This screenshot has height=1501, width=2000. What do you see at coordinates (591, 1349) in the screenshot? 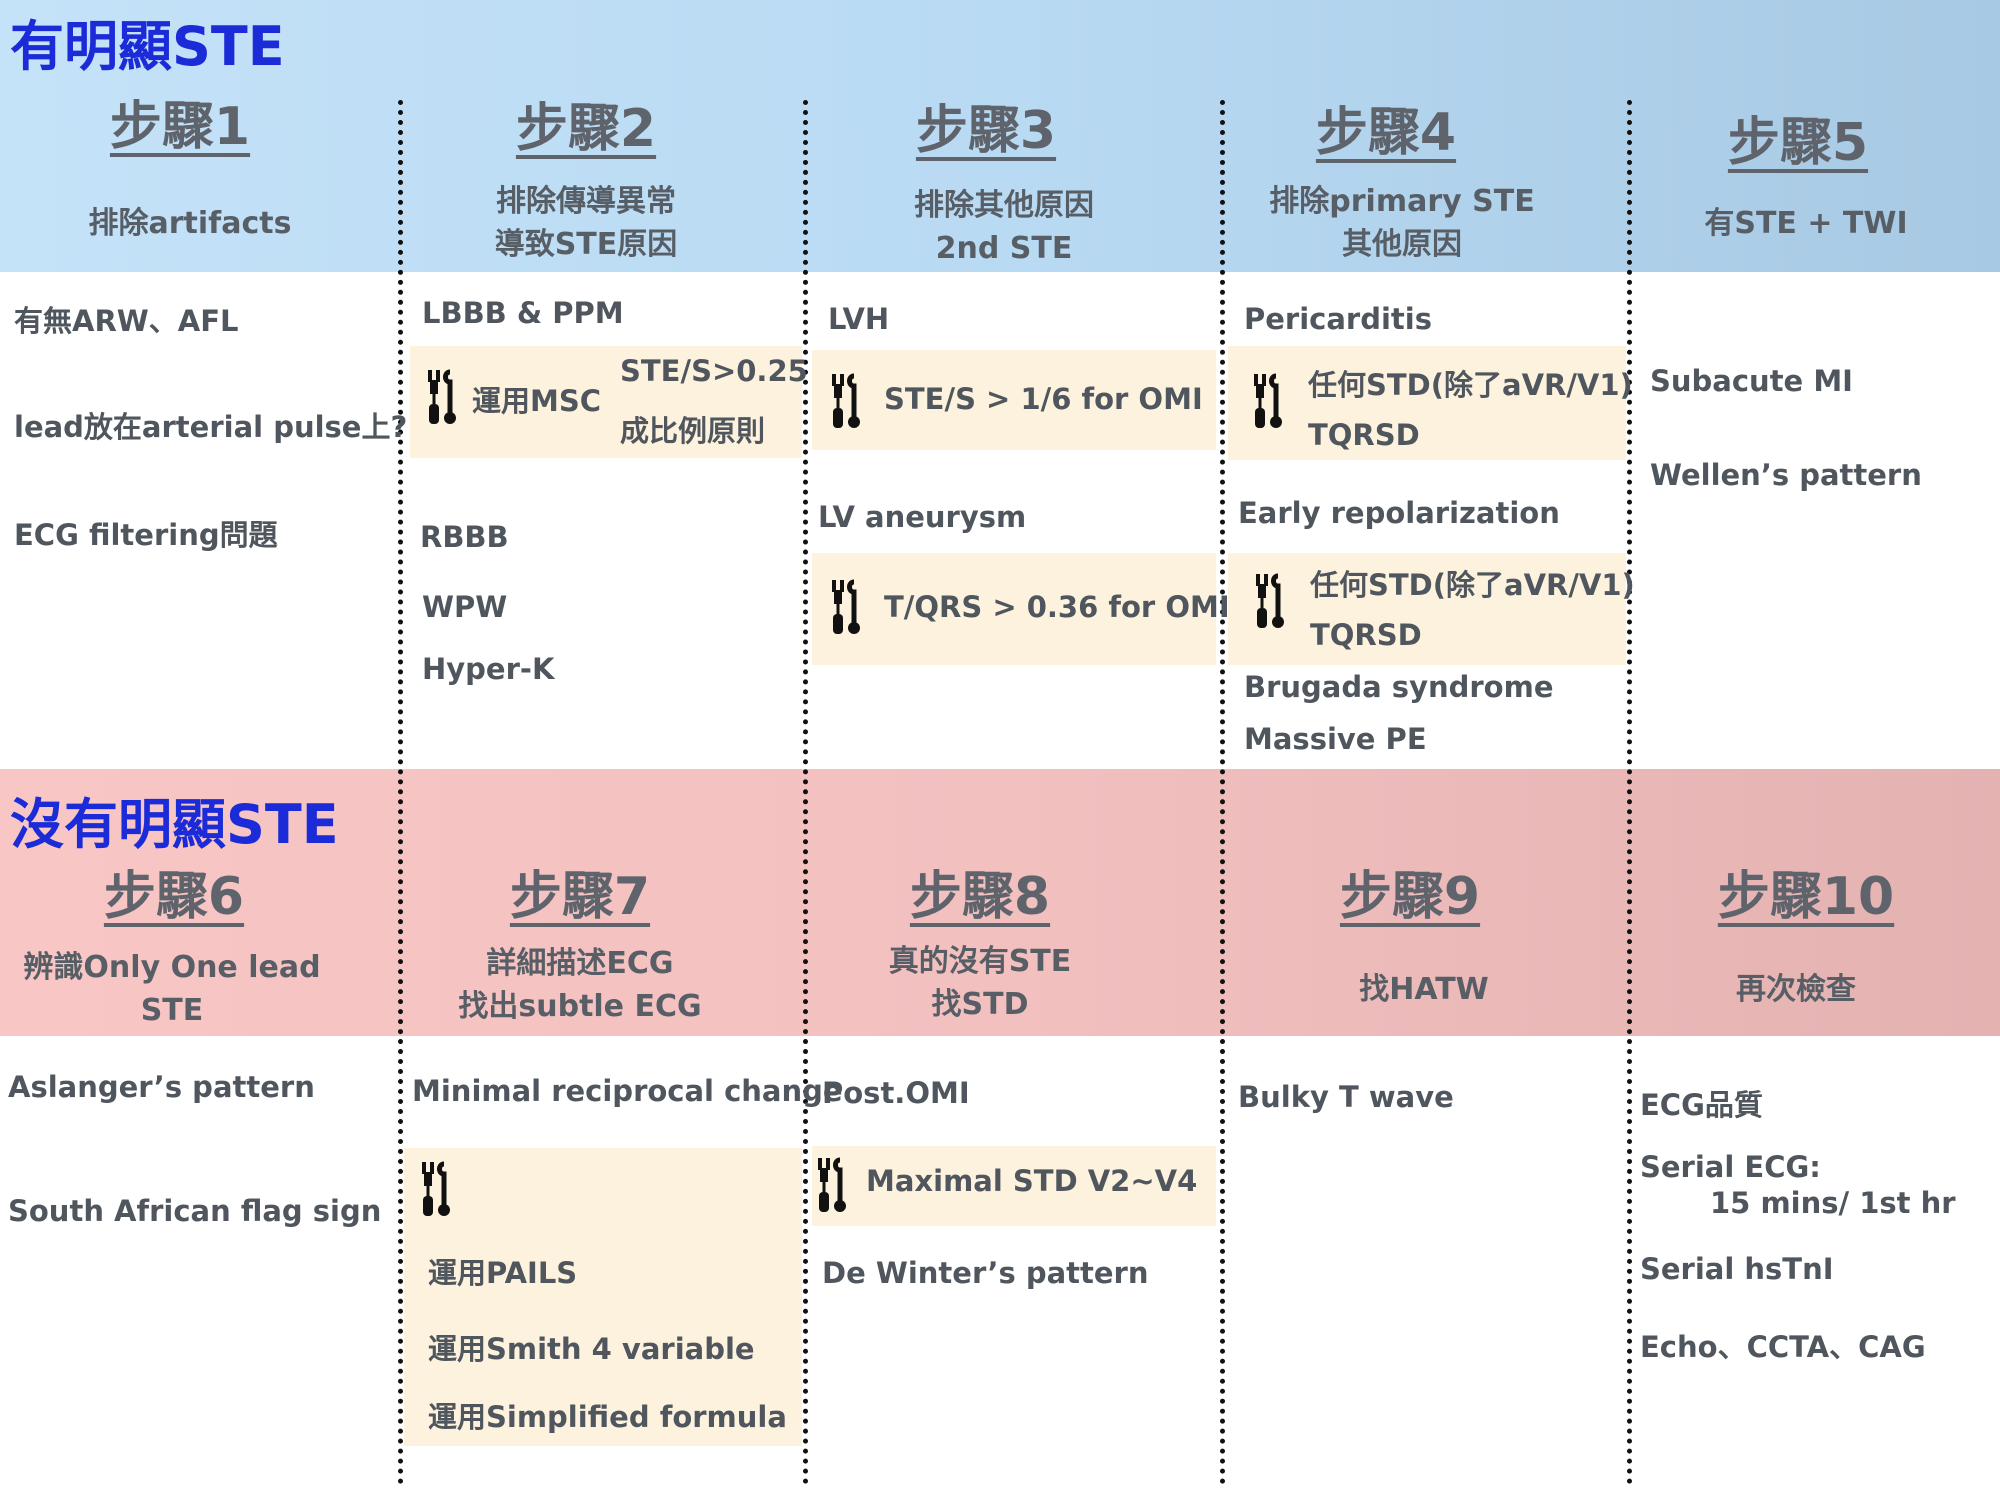
I see `step7-tool-smith: 運用Smith 4 variable` at bounding box center [591, 1349].